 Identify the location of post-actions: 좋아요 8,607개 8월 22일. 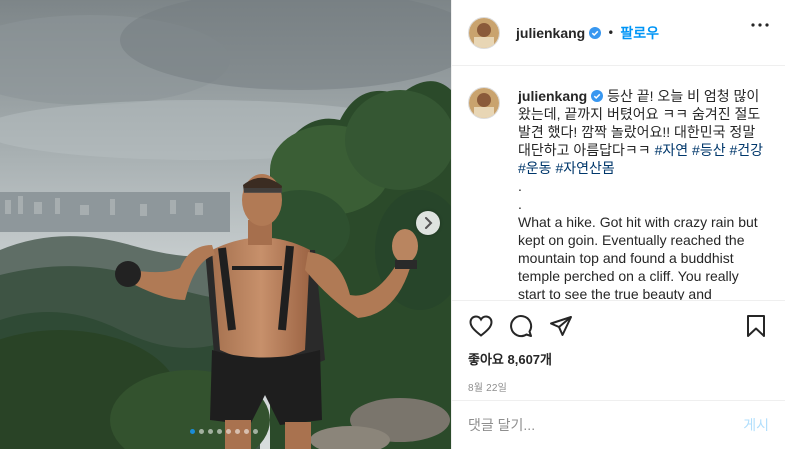
(618, 350).